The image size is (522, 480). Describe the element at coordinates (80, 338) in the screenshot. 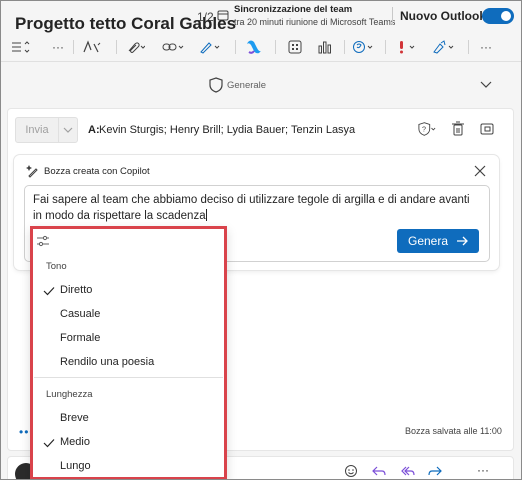

I see `tone-option-formal: Formale` at that location.